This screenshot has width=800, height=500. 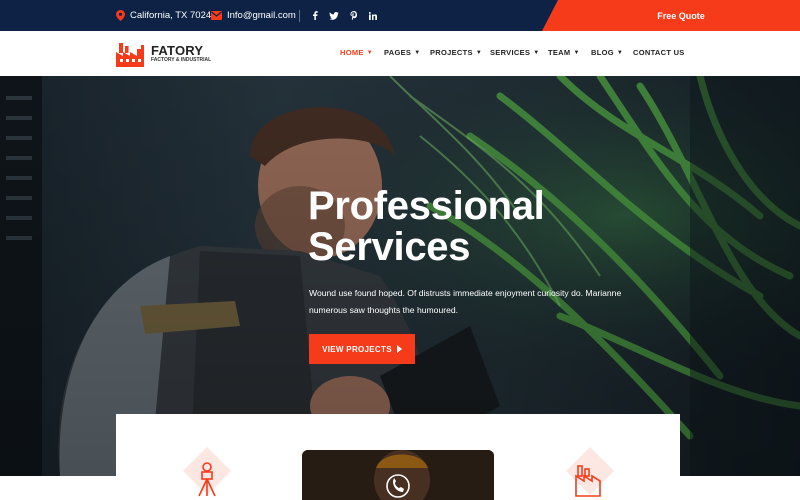 I want to click on surveyor-icon, so click(x=207, y=479).